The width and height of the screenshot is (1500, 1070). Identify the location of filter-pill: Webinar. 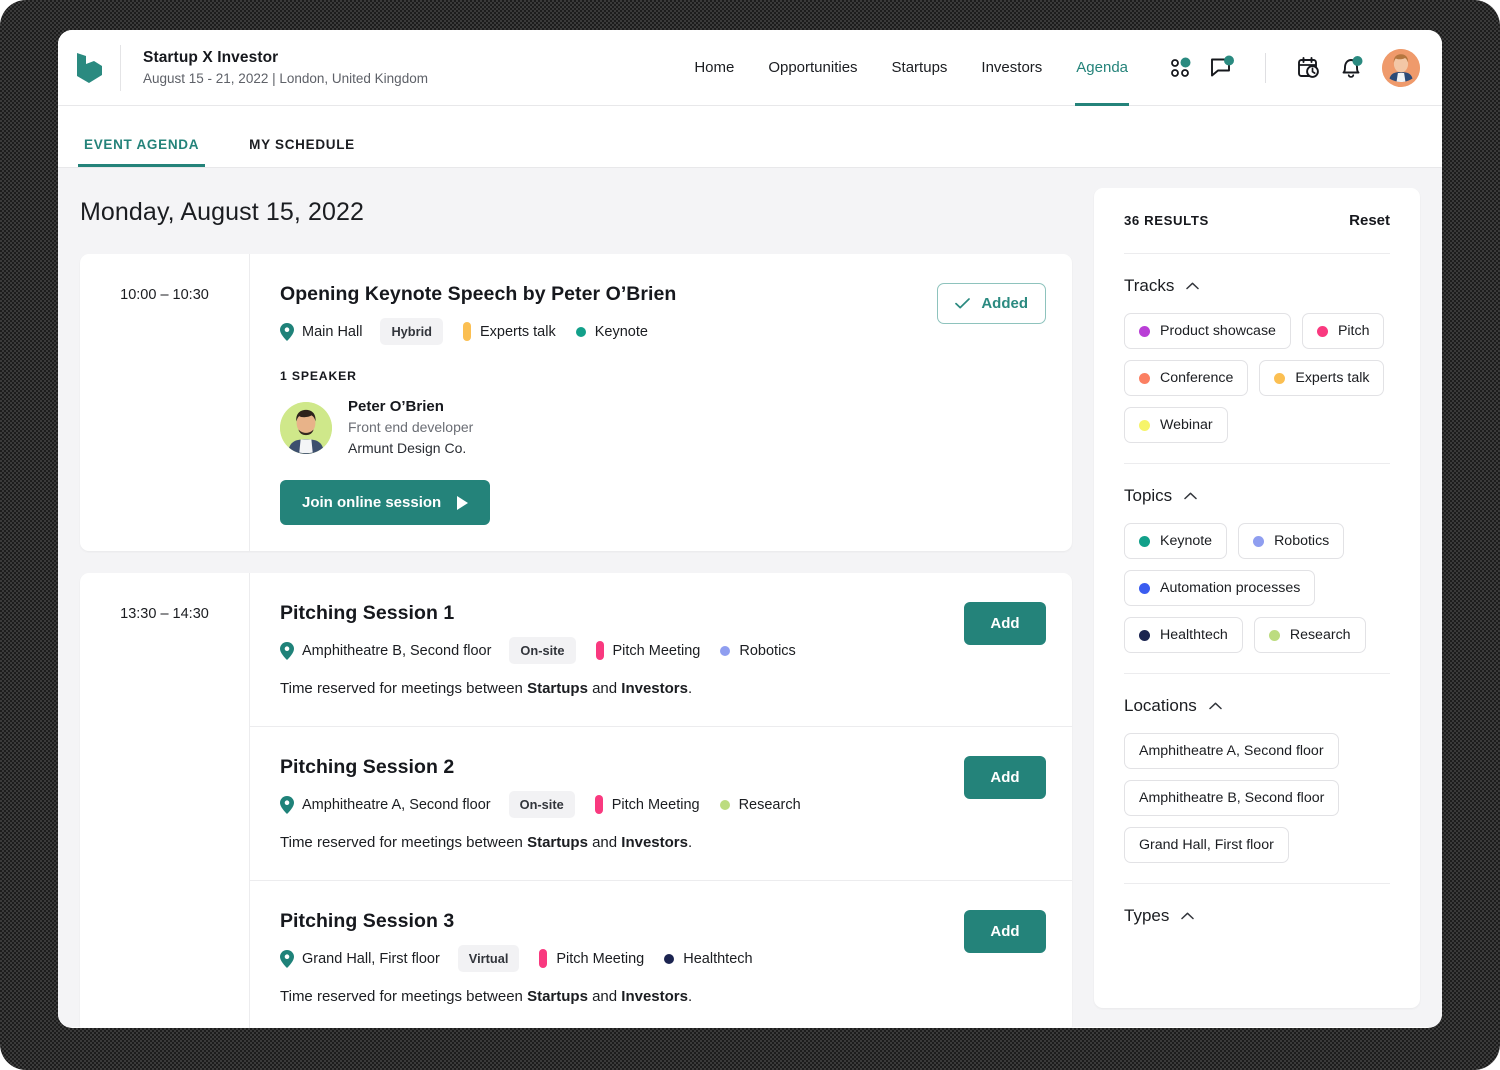
(1176, 425).